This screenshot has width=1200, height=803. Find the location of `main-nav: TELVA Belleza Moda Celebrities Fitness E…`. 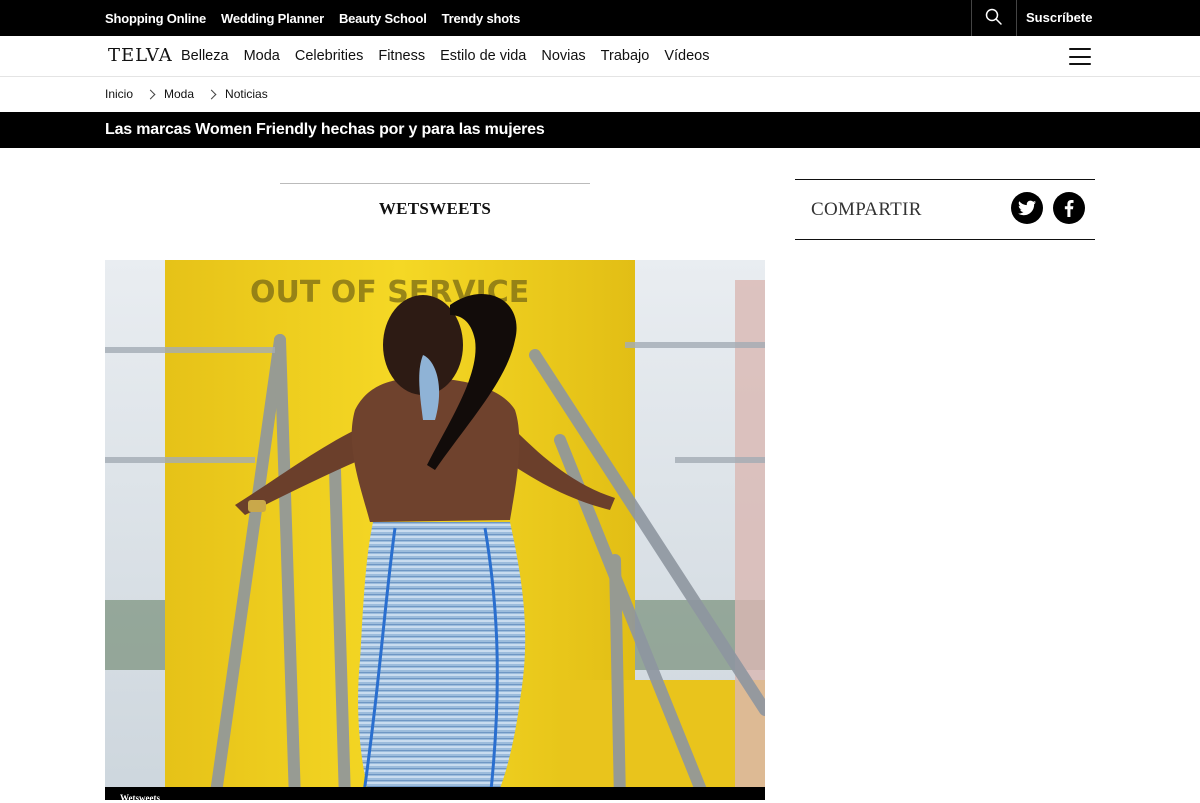

main-nav: TELVA Belleza Moda Celebrities Fitness E… is located at coordinates (600, 56).